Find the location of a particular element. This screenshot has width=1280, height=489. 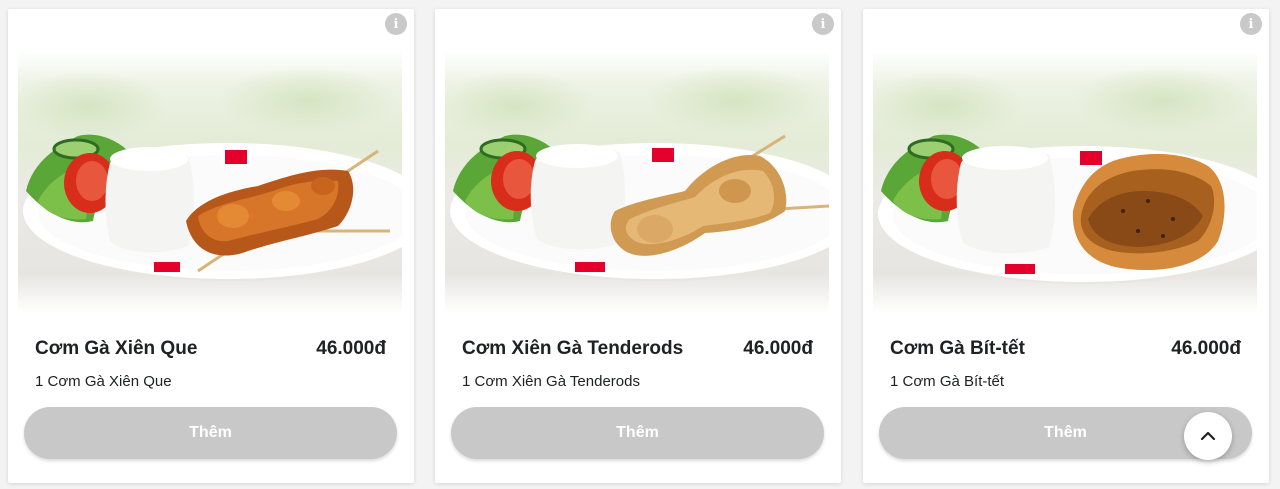

product-name: Cơm Xiên Gà Tenderods is located at coordinates (573, 348).